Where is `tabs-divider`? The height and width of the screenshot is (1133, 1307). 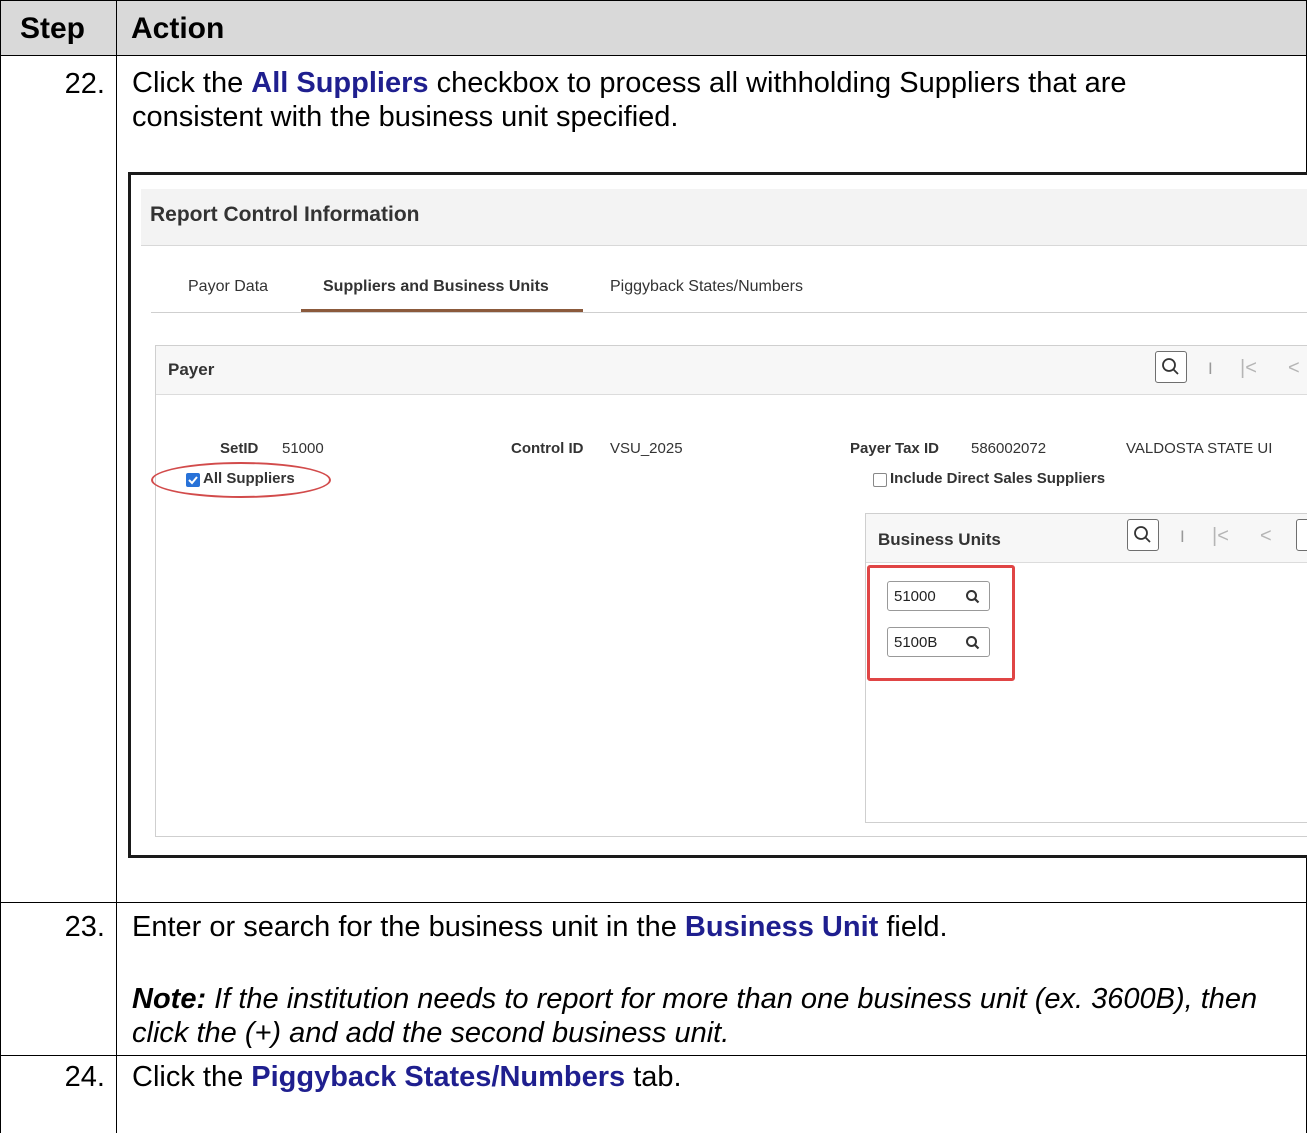
tabs-divider is located at coordinates (729, 312).